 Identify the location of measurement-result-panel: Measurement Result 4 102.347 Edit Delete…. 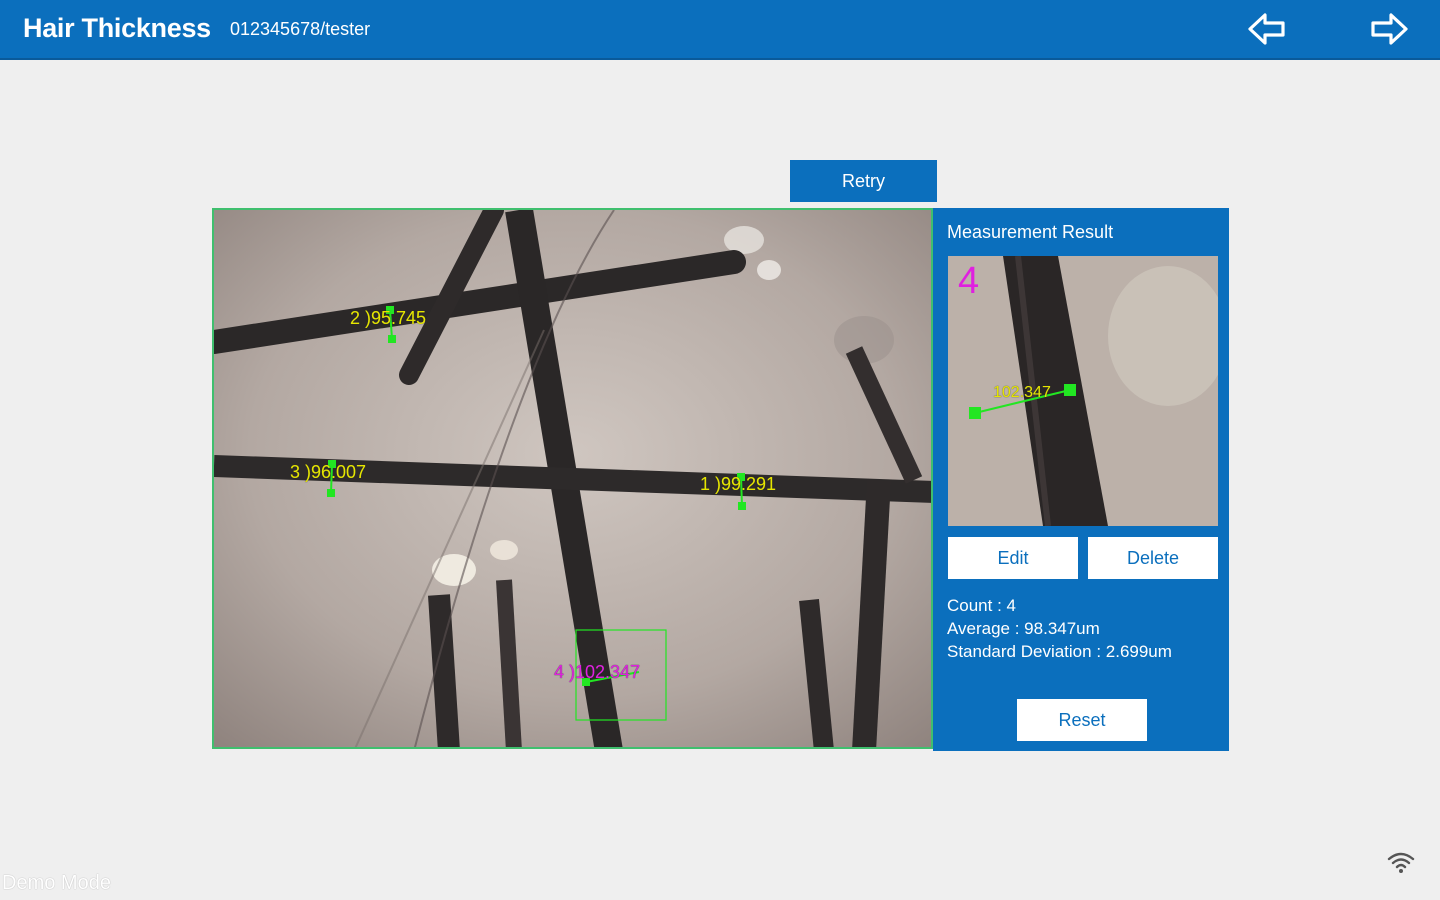
(1081, 479).